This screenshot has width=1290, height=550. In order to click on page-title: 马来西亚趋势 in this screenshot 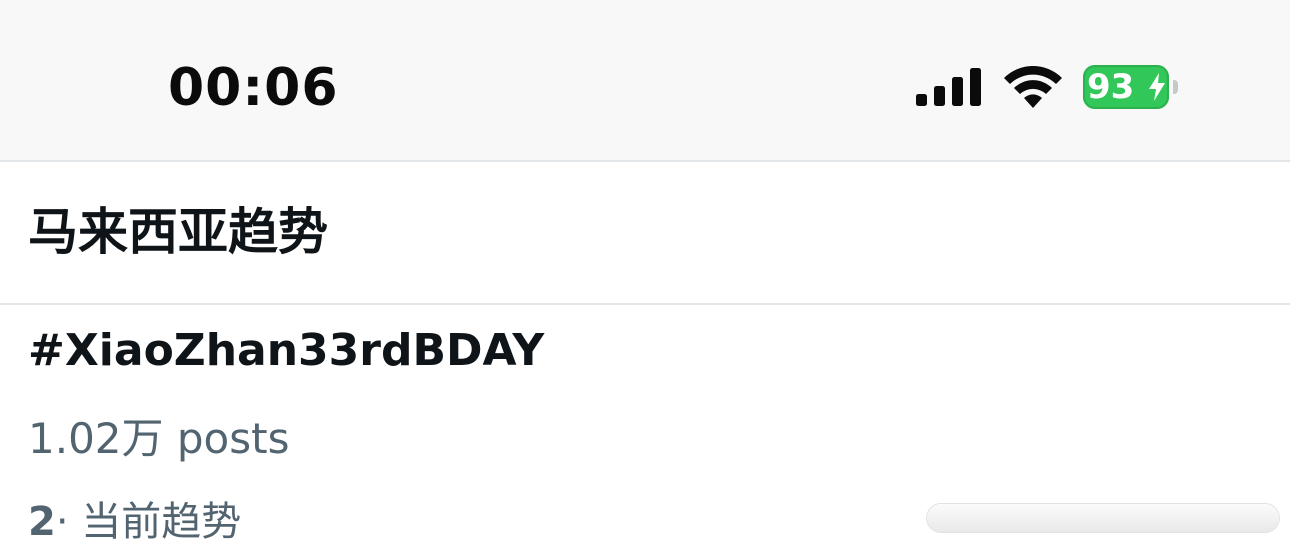, I will do `click(178, 232)`.